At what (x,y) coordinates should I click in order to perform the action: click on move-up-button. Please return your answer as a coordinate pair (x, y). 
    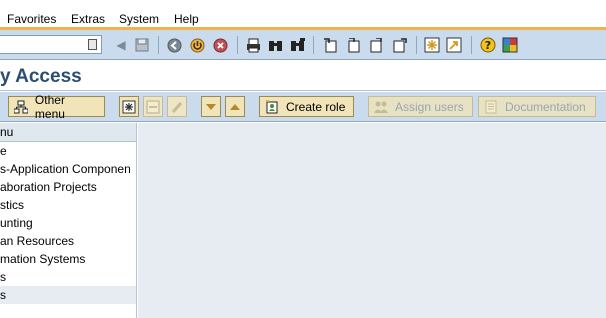
    Looking at the image, I should click on (235, 106).